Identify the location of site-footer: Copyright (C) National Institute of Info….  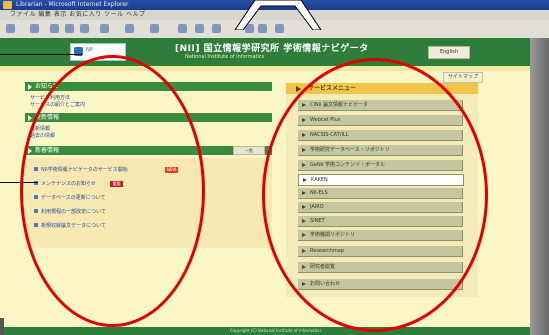
(274, 331).